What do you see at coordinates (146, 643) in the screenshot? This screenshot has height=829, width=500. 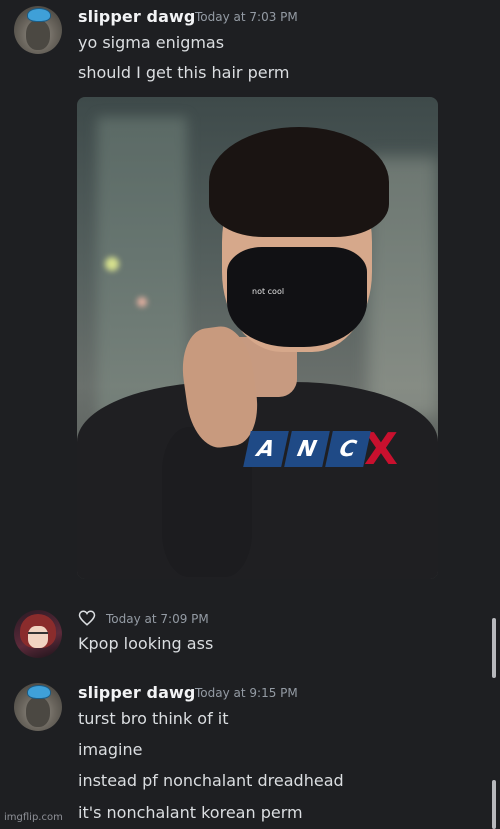 I see `message-line: Kpop looking ass` at bounding box center [146, 643].